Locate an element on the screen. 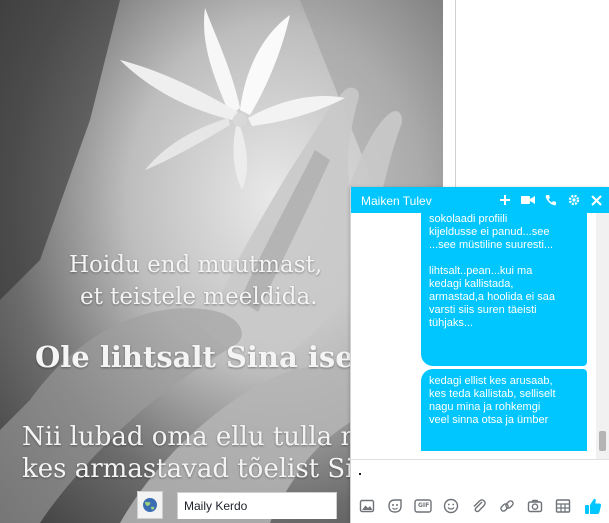  quote-line-5: kes armastavad tõelist Sin is located at coordinates (196, 469).